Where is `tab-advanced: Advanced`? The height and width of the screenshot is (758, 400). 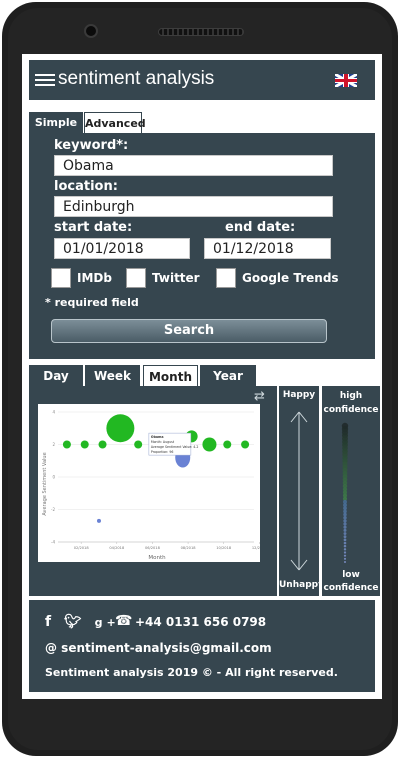 tab-advanced: Advanced is located at coordinates (115, 123).